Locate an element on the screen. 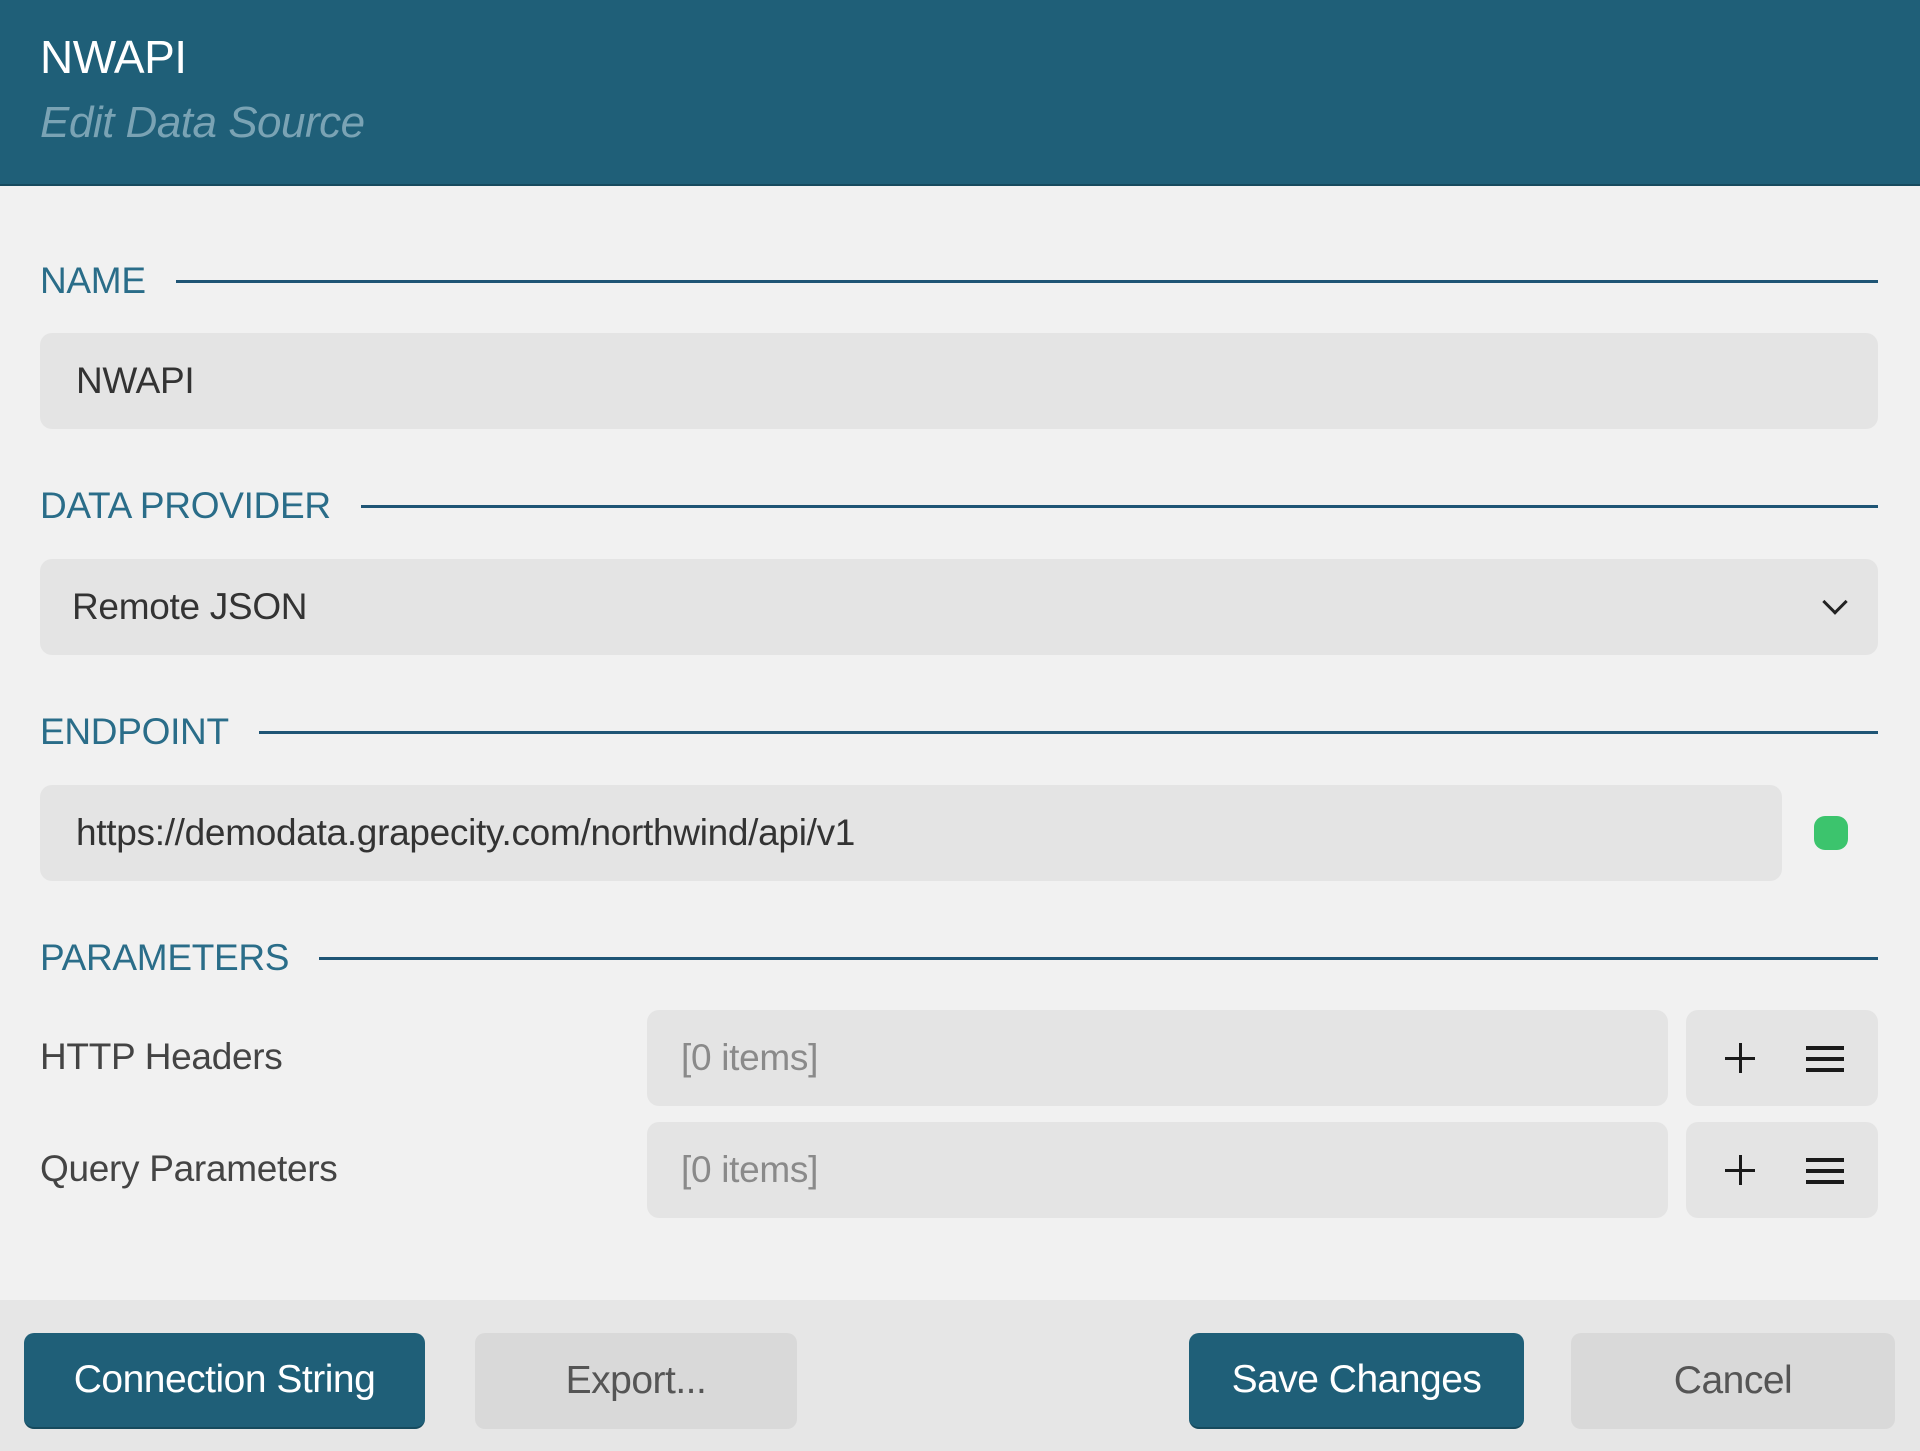 This screenshot has width=1920, height=1451. parameters-section-header: PARAMETERS is located at coordinates (959, 958).